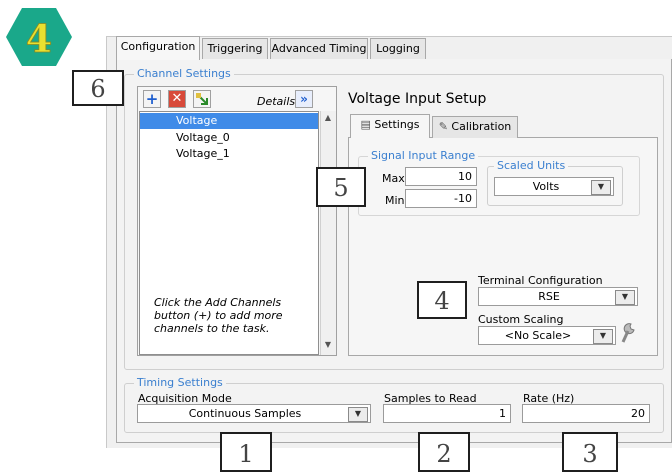 The width and height of the screenshot is (672, 474). Describe the element at coordinates (319, 49) in the screenshot. I see `tab-advanced-timing: Advanced Timing` at that location.